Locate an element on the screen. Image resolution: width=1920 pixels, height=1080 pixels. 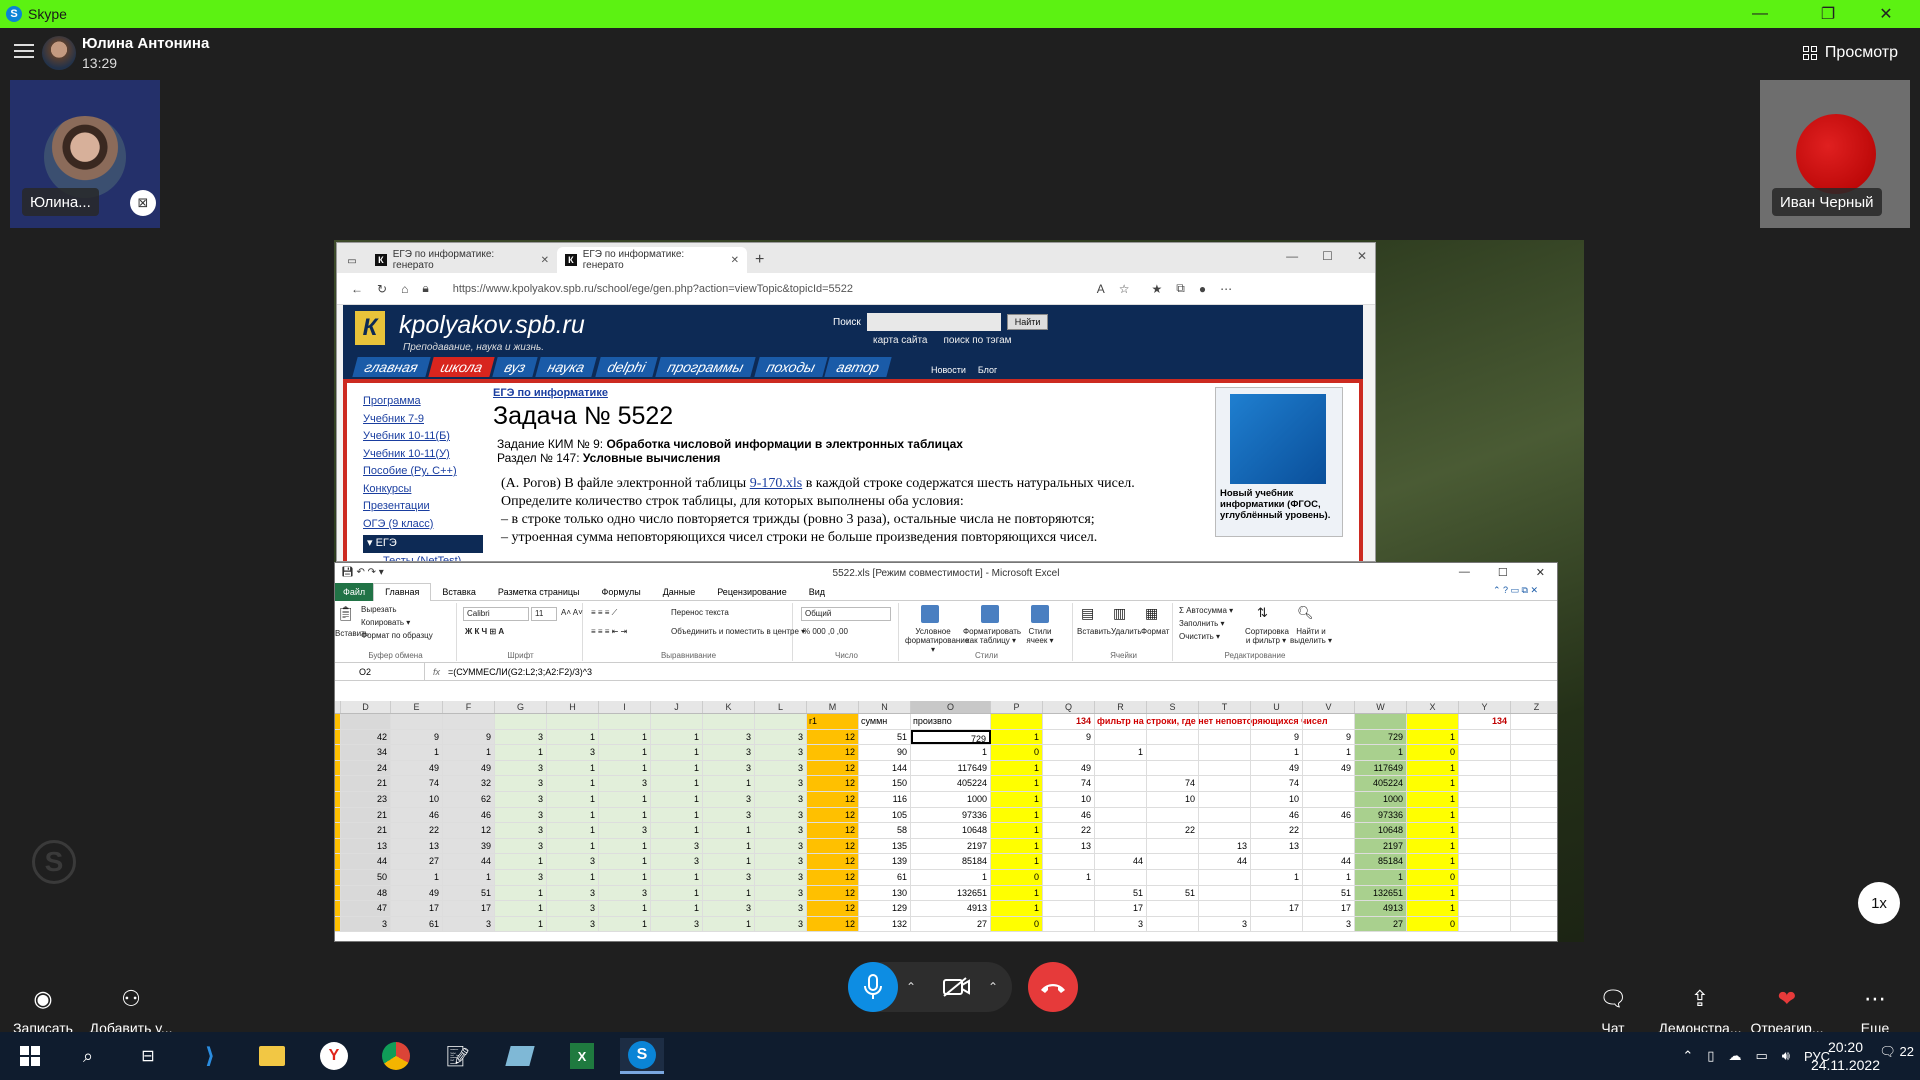
fill-button: Заполнить ▾ is located at coordinates (1202, 623).